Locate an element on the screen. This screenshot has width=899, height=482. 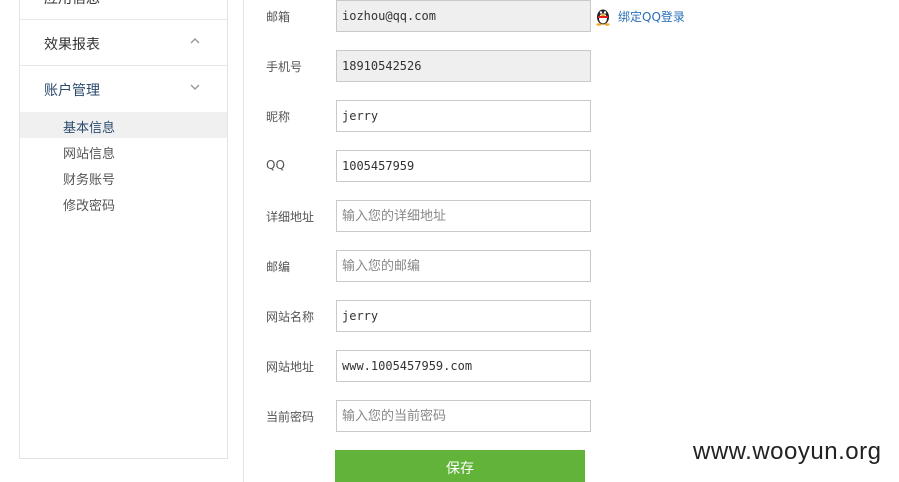
site-name-label: 网站名称 is located at coordinates (290, 317).